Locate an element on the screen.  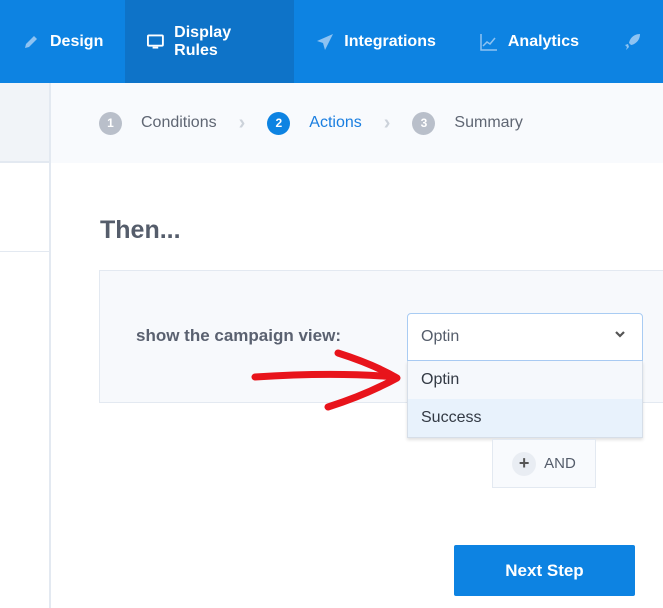
add-and-button: + AND is located at coordinates (544, 463).